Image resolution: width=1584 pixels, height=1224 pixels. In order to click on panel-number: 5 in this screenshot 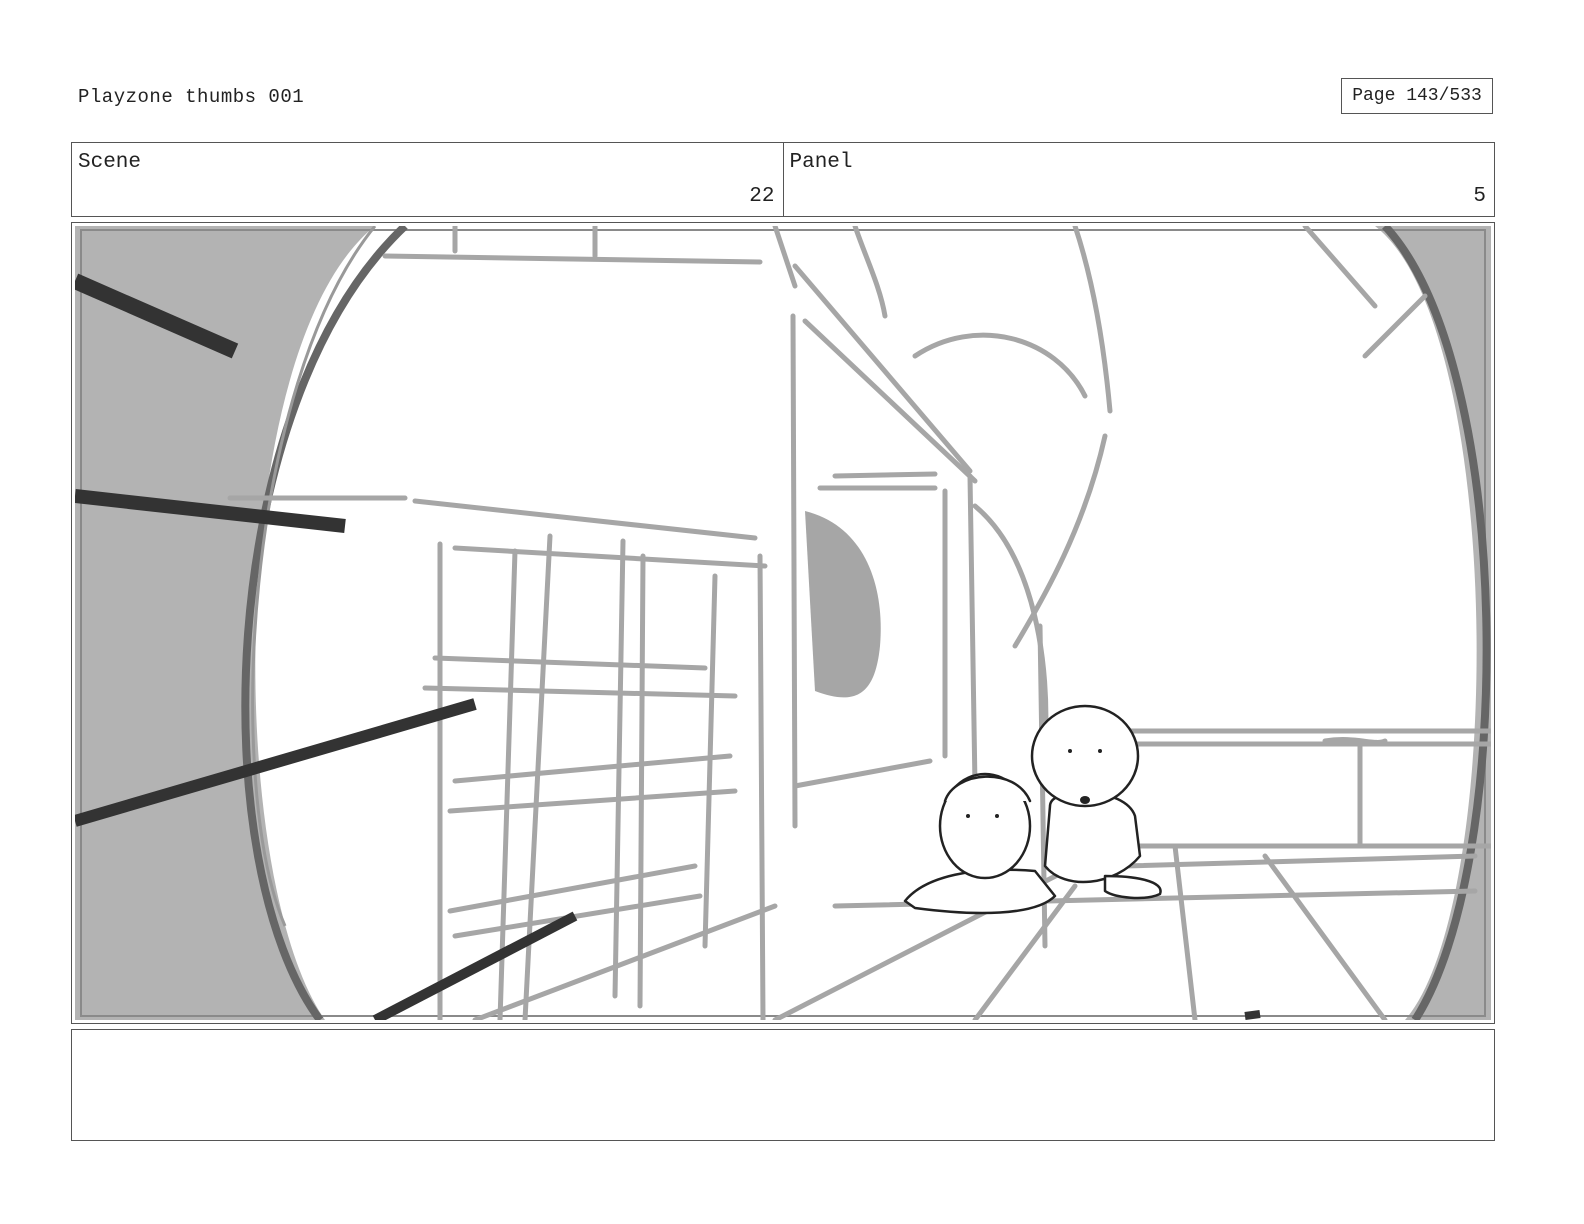, I will do `click(1479, 196)`.